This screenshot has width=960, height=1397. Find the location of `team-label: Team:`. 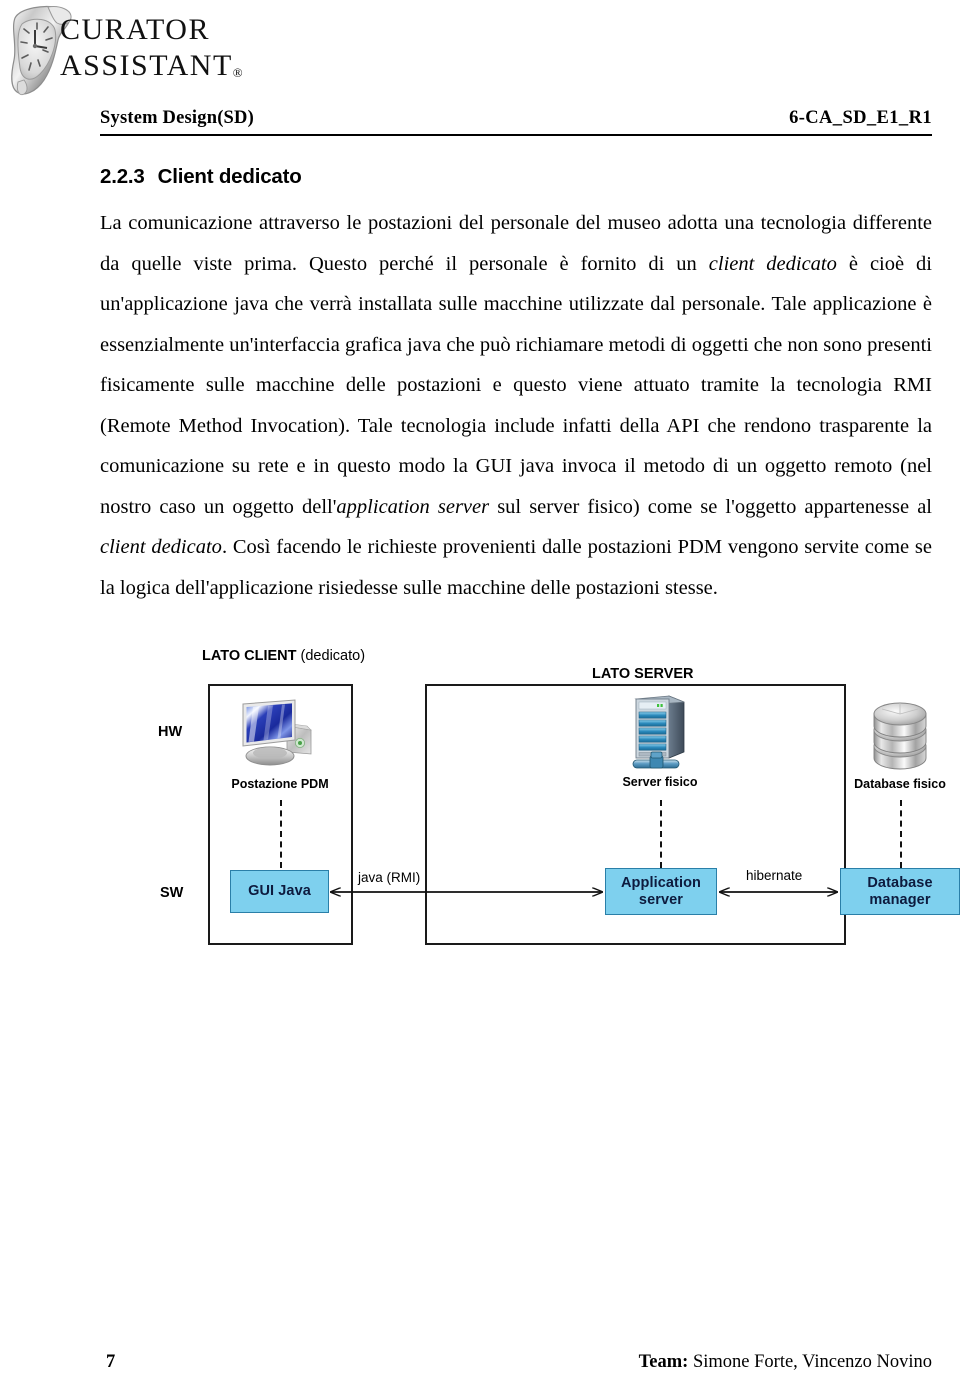

team-label: Team: is located at coordinates (663, 1362).